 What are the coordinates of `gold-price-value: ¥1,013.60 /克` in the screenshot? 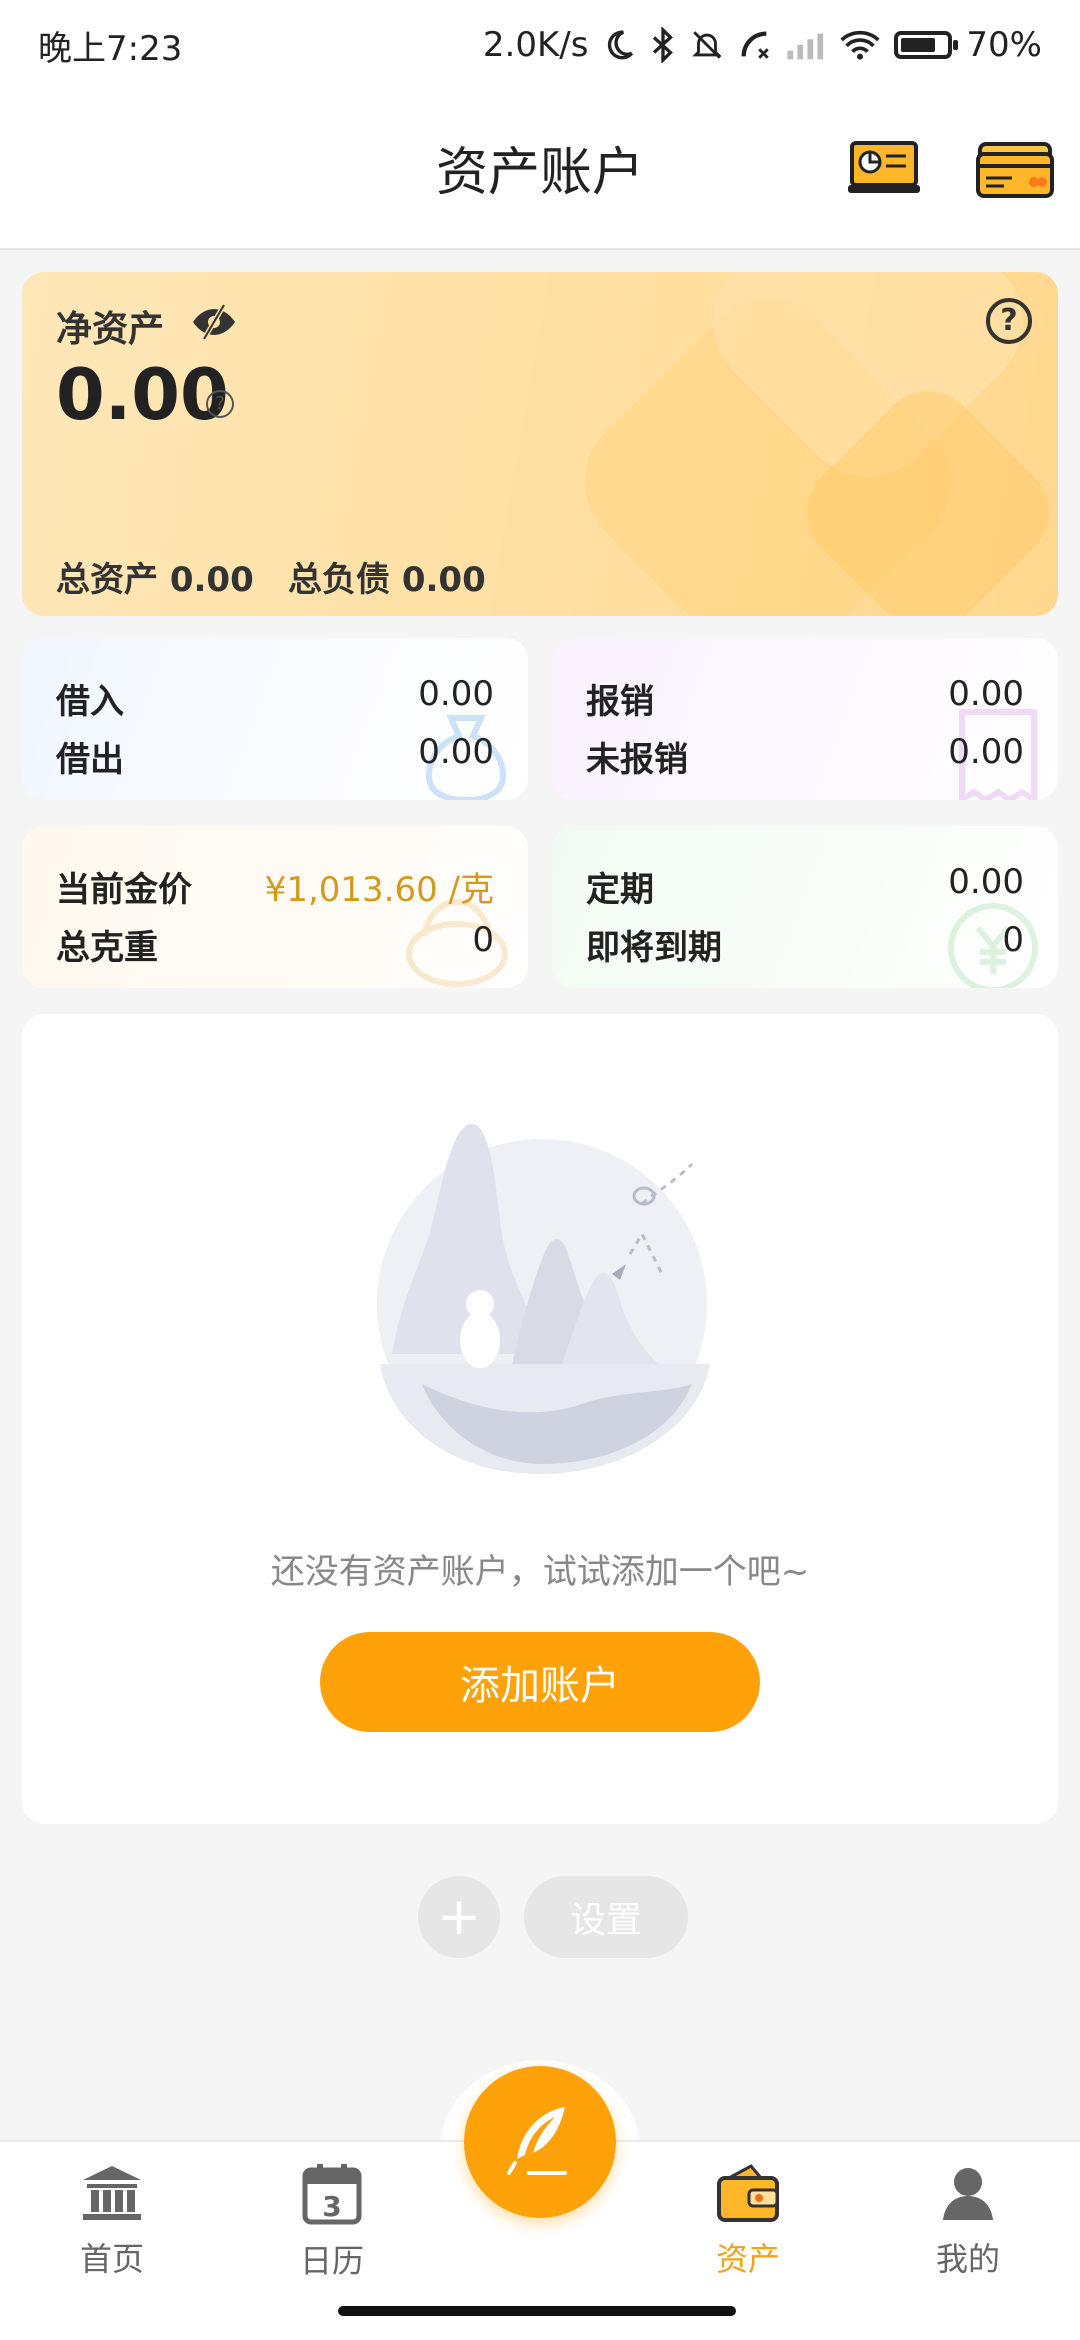 It's located at (379, 890).